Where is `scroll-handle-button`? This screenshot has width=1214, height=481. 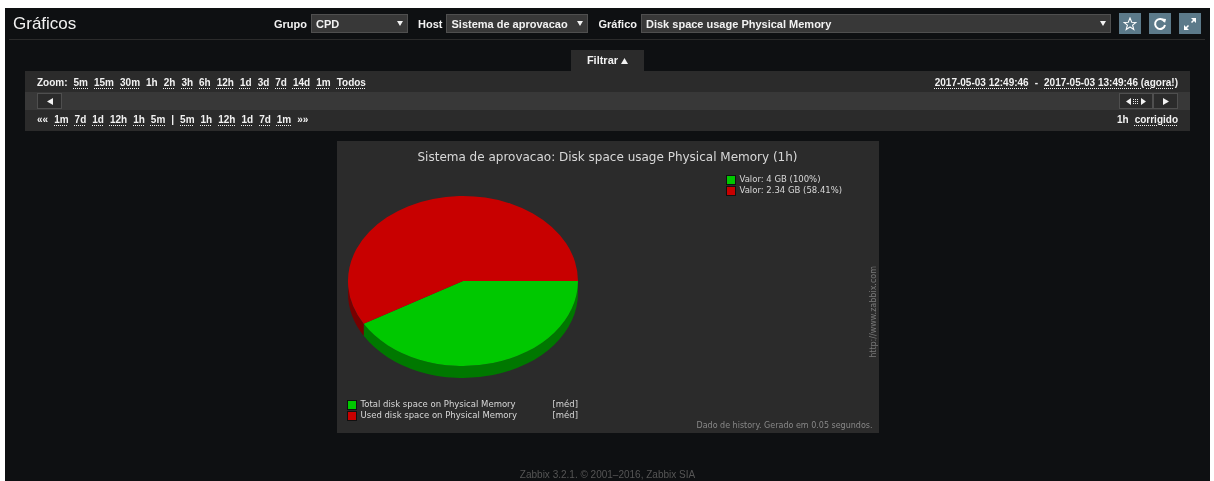
scroll-handle-button is located at coordinates (1136, 101).